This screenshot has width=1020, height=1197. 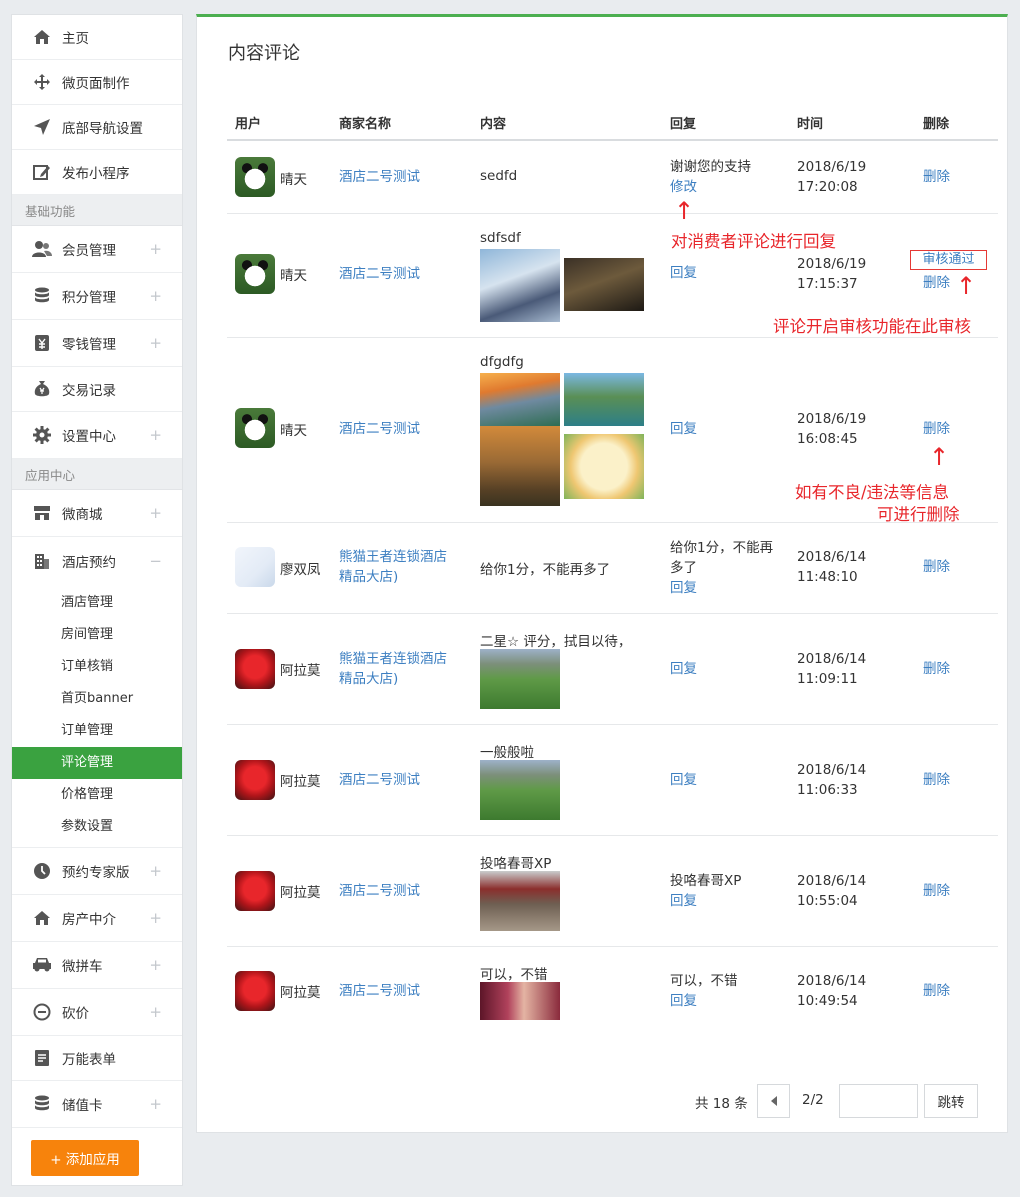 What do you see at coordinates (97, 603) in the screenshot?
I see `submenu-hotel-manage: 酒店管理` at bounding box center [97, 603].